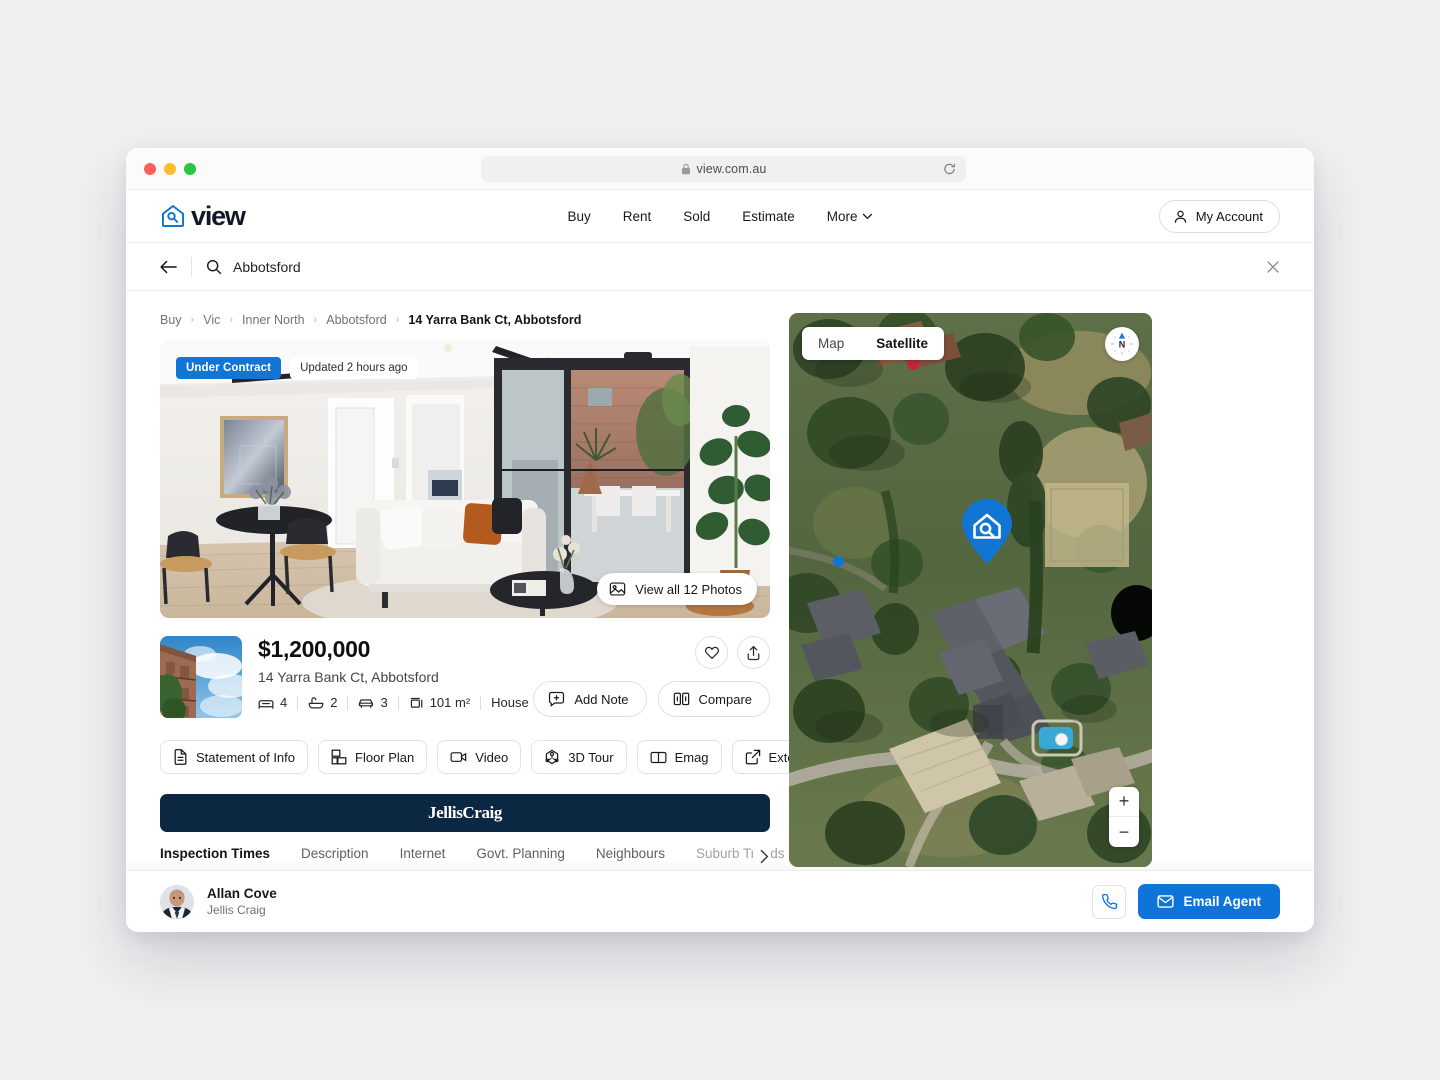 This screenshot has height=1080, width=1440. I want to click on heart-icon, so click(712, 652).